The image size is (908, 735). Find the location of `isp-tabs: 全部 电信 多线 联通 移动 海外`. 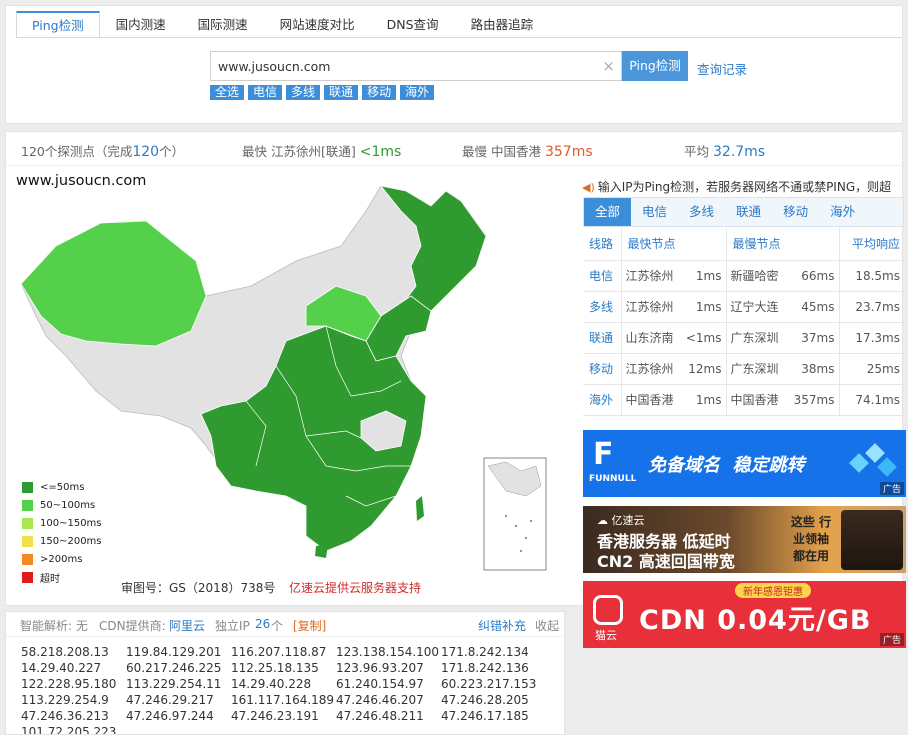

isp-tabs: 全部 电信 多线 联通 移动 海外 is located at coordinates (743, 212).